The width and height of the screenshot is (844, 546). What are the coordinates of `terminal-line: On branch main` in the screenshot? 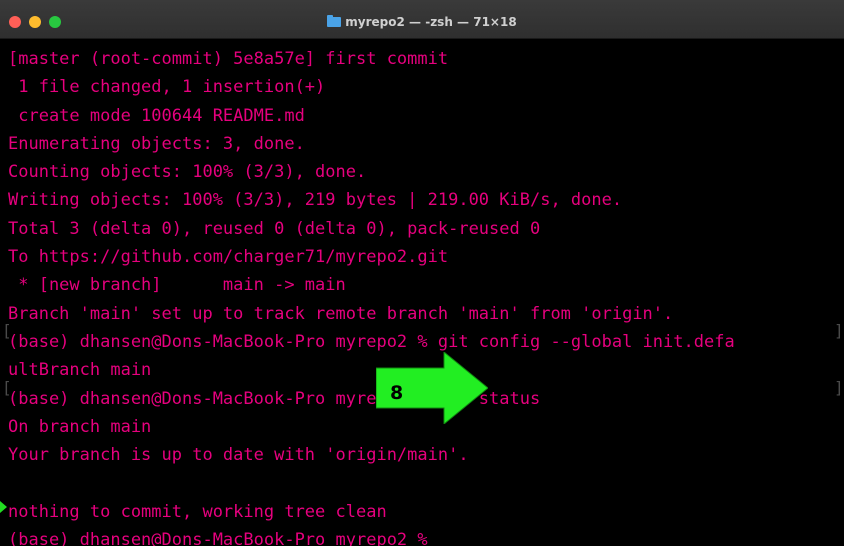 It's located at (80, 426).